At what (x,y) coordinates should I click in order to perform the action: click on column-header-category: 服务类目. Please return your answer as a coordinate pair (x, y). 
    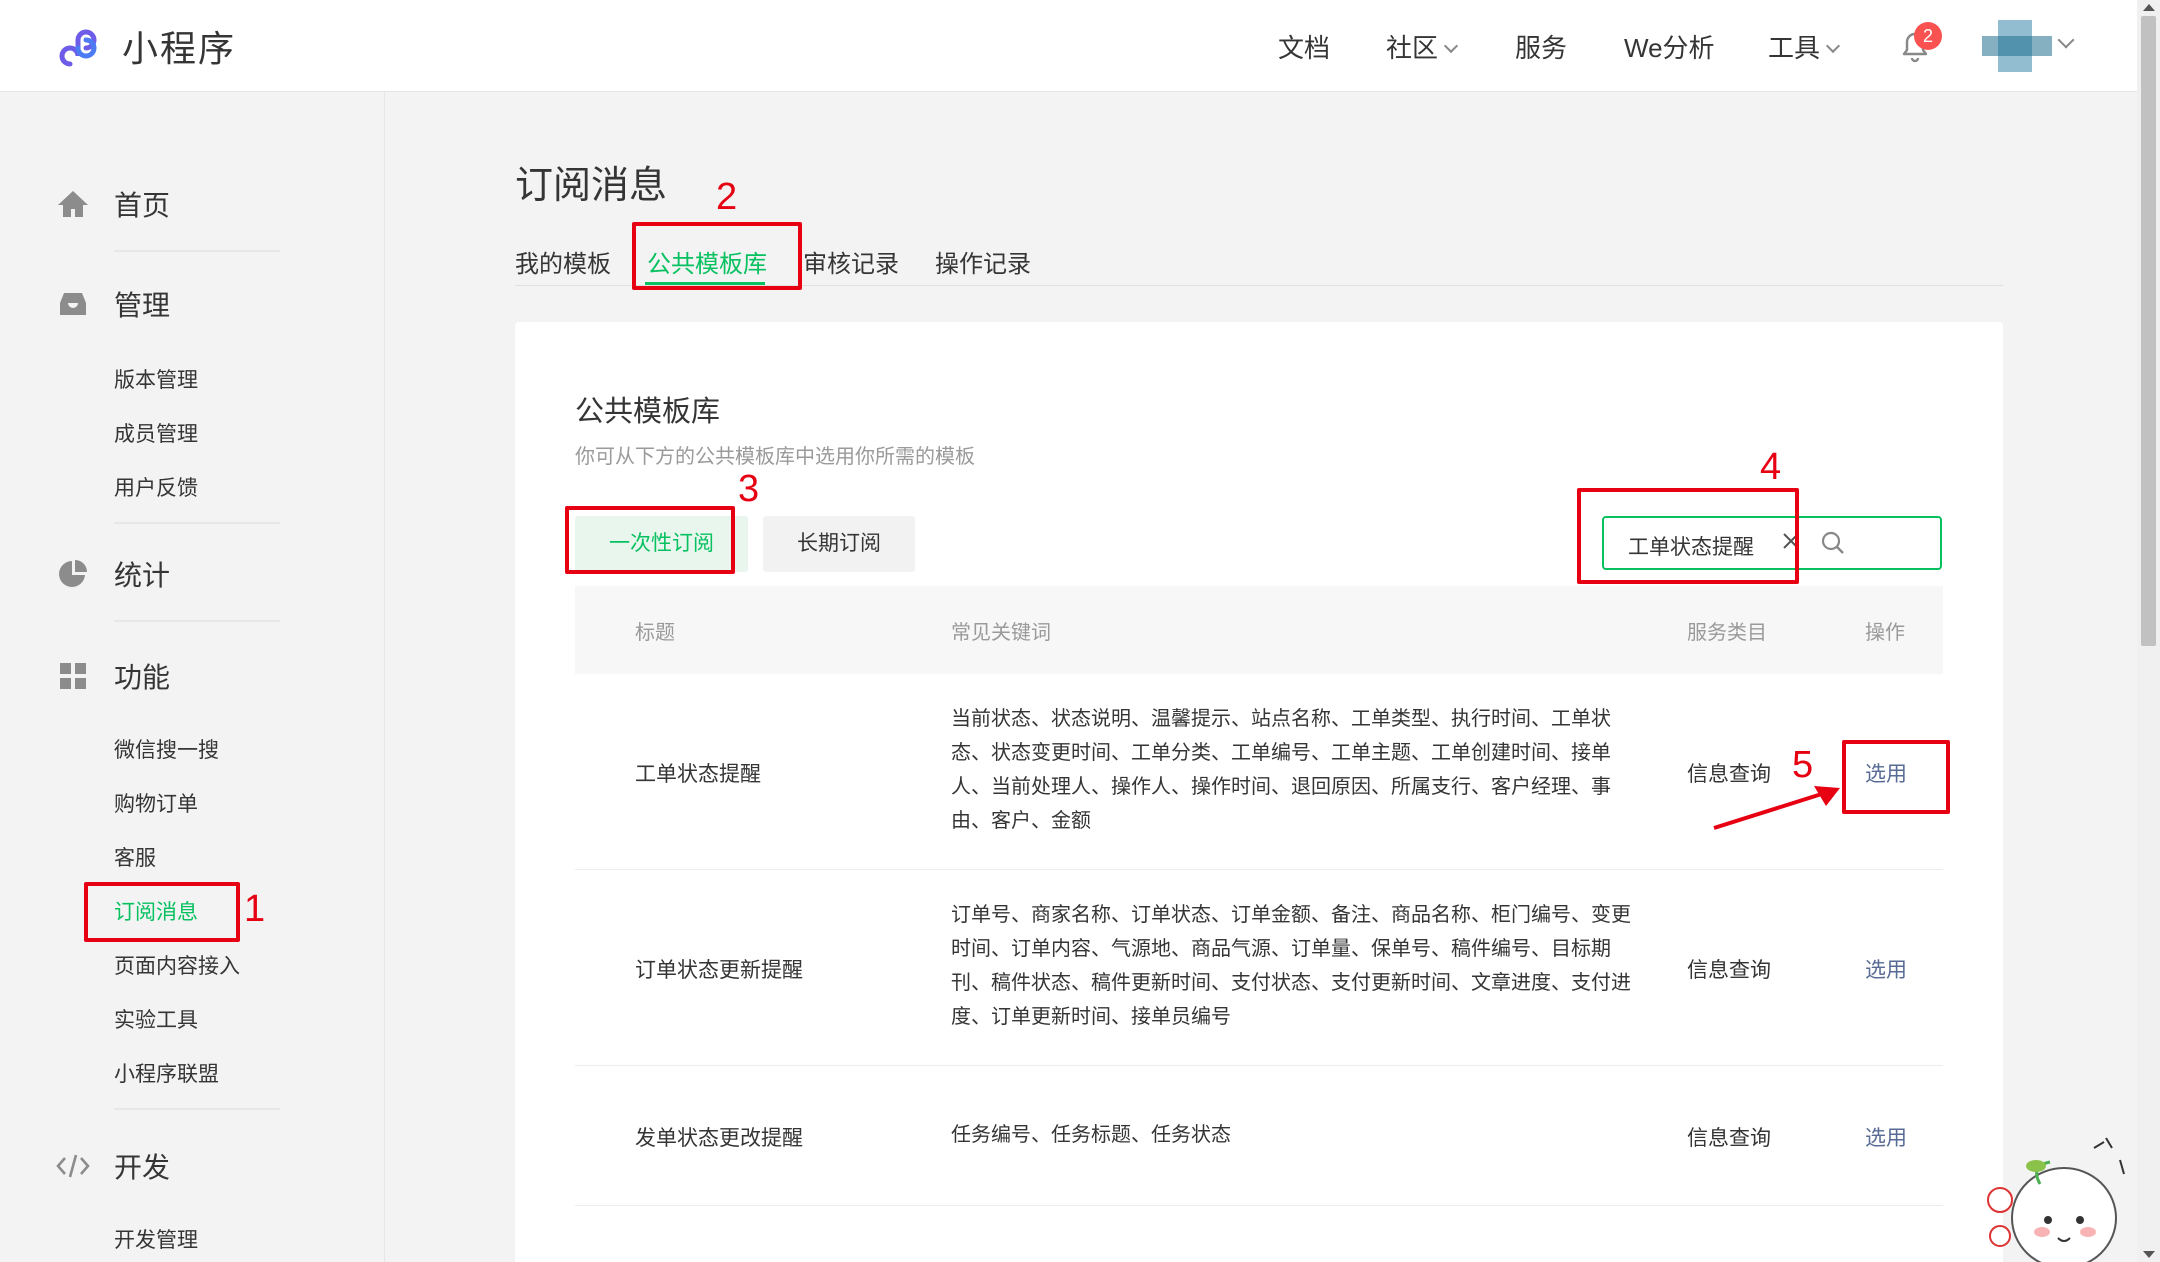
    Looking at the image, I should click on (1727, 633).